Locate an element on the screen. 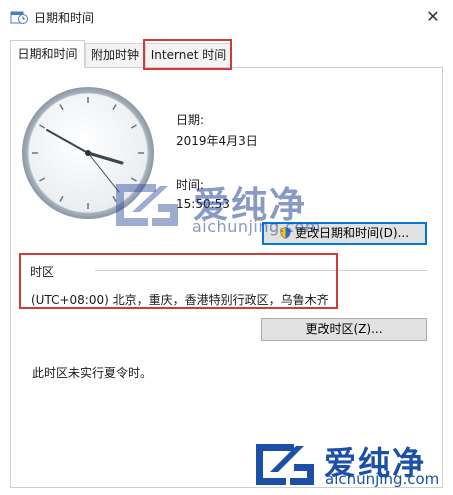  date-label: 日期: is located at coordinates (190, 120).